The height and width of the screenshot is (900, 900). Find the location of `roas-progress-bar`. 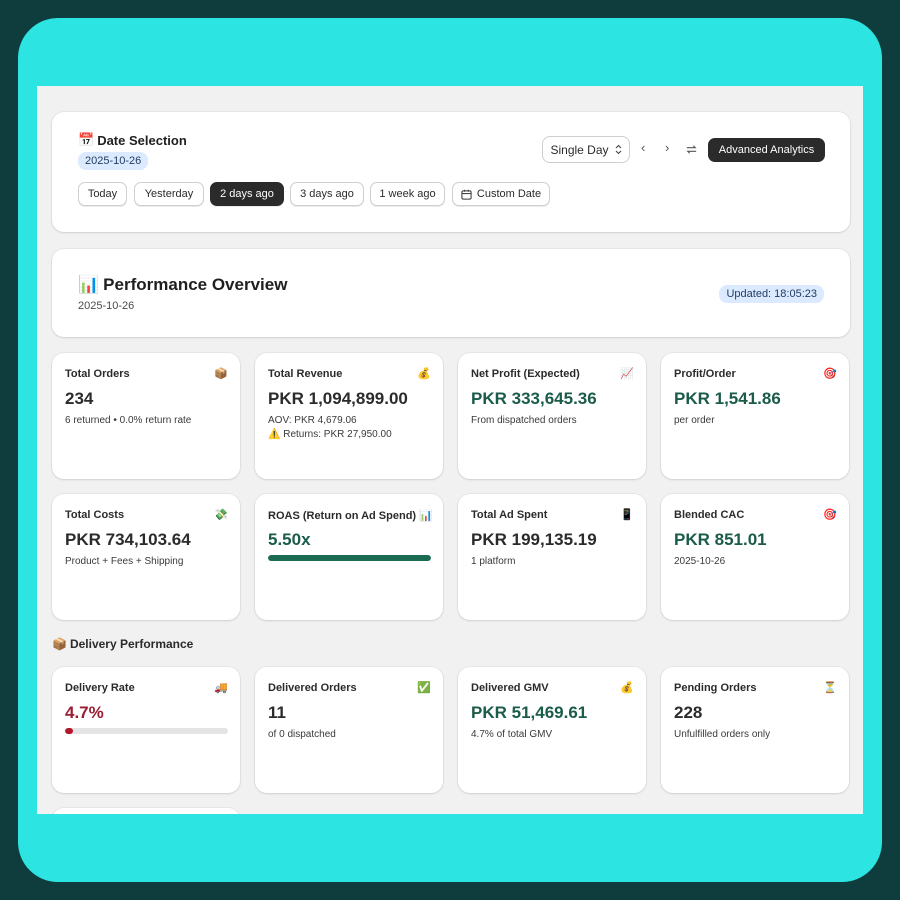

roas-progress-bar is located at coordinates (349, 558).